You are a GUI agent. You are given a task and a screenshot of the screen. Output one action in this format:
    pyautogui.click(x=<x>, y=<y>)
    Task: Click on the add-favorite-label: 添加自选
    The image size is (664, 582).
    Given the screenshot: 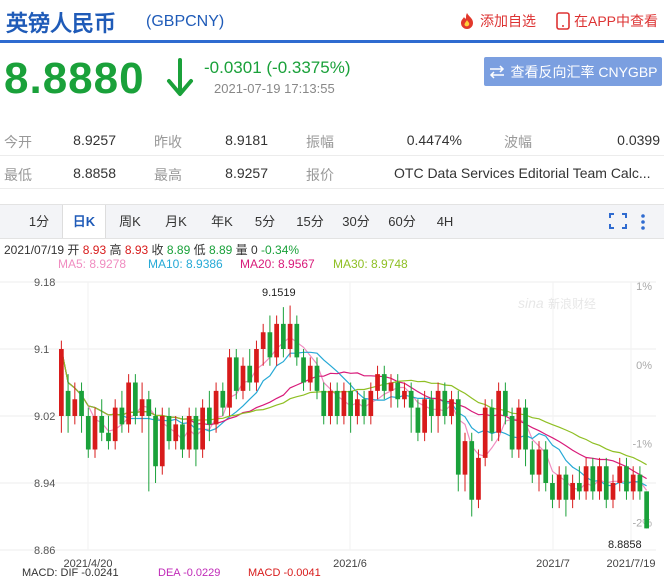 What is the action you would take?
    pyautogui.click(x=508, y=21)
    